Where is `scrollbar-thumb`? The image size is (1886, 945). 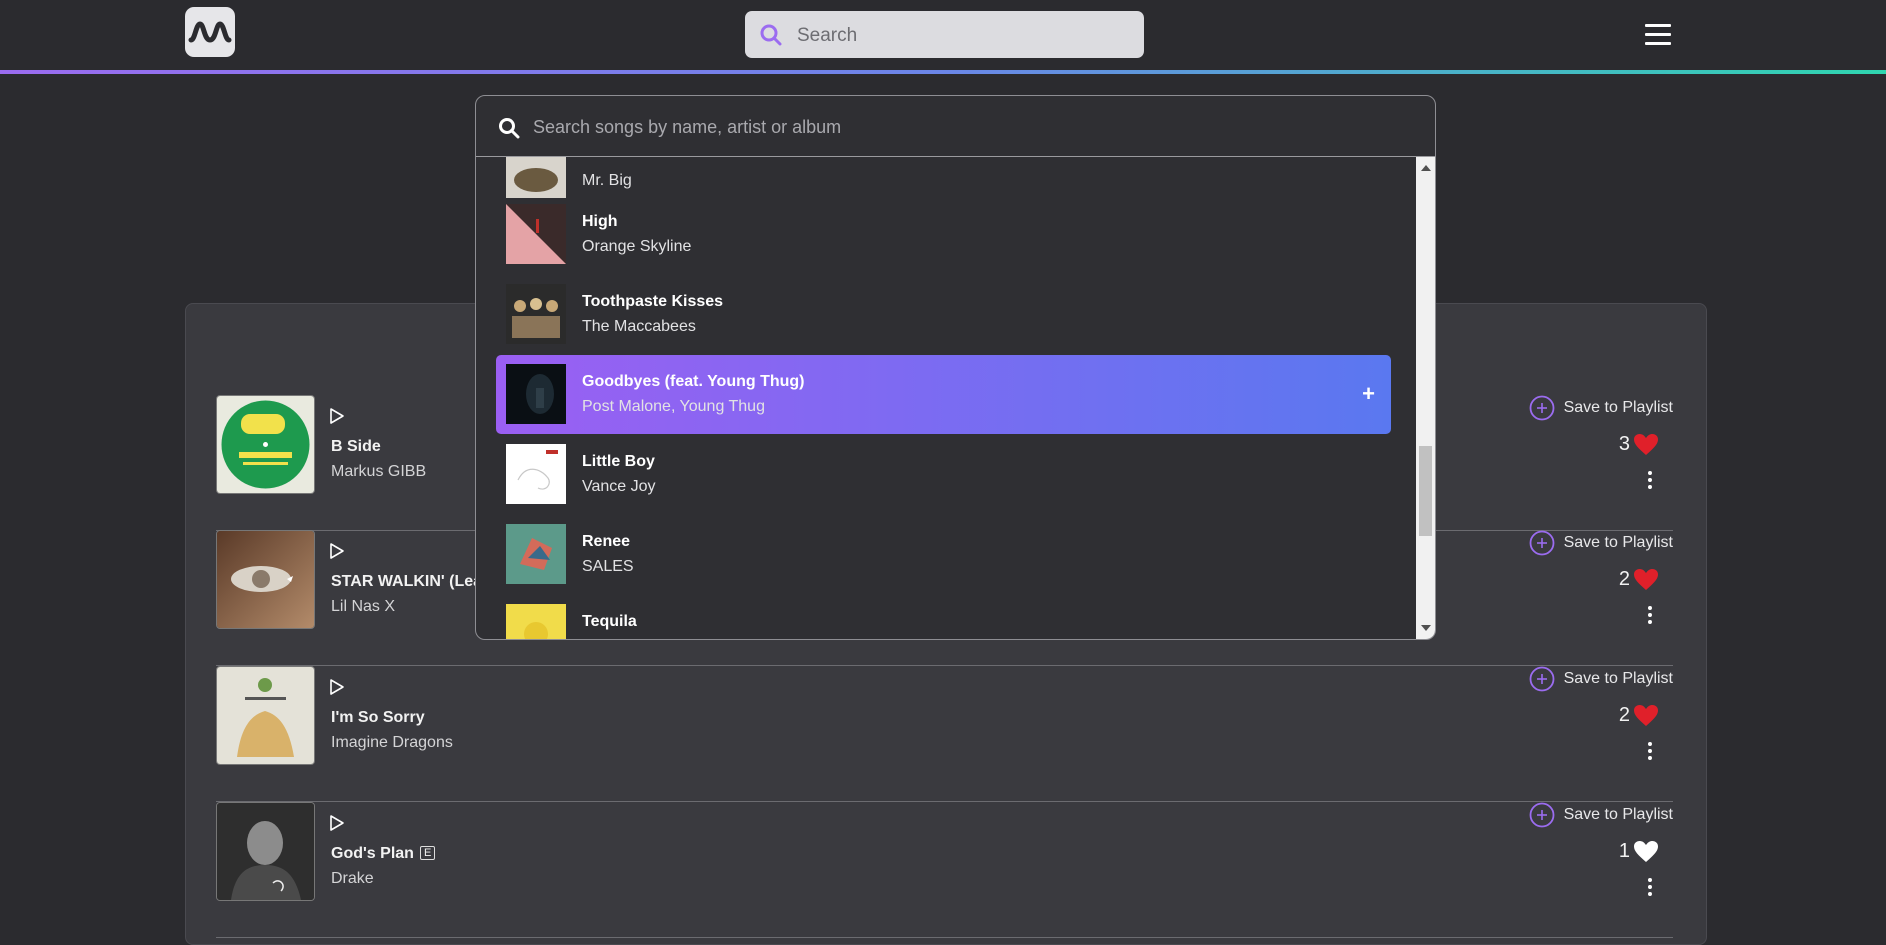
scrollbar-thumb is located at coordinates (1425, 491).